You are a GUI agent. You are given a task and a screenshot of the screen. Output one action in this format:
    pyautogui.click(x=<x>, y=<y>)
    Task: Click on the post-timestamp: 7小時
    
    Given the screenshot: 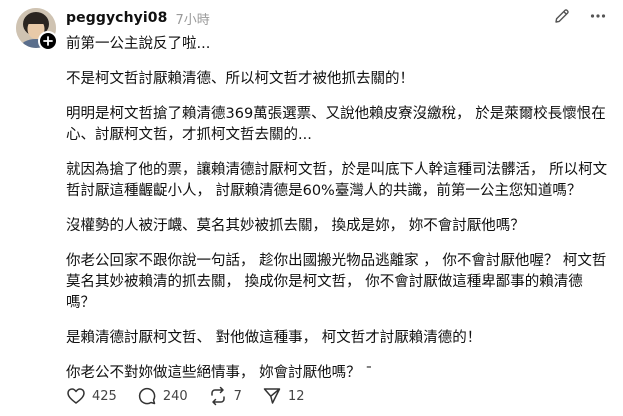 What is the action you would take?
    pyautogui.click(x=192, y=18)
    